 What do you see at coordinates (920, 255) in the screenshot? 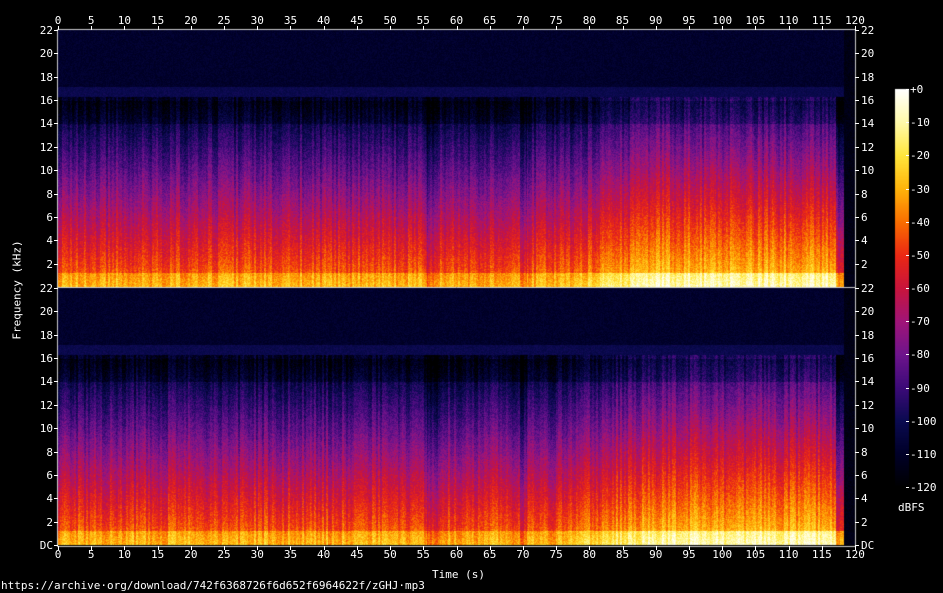
I see `colorbar-tick-label: -50` at bounding box center [920, 255].